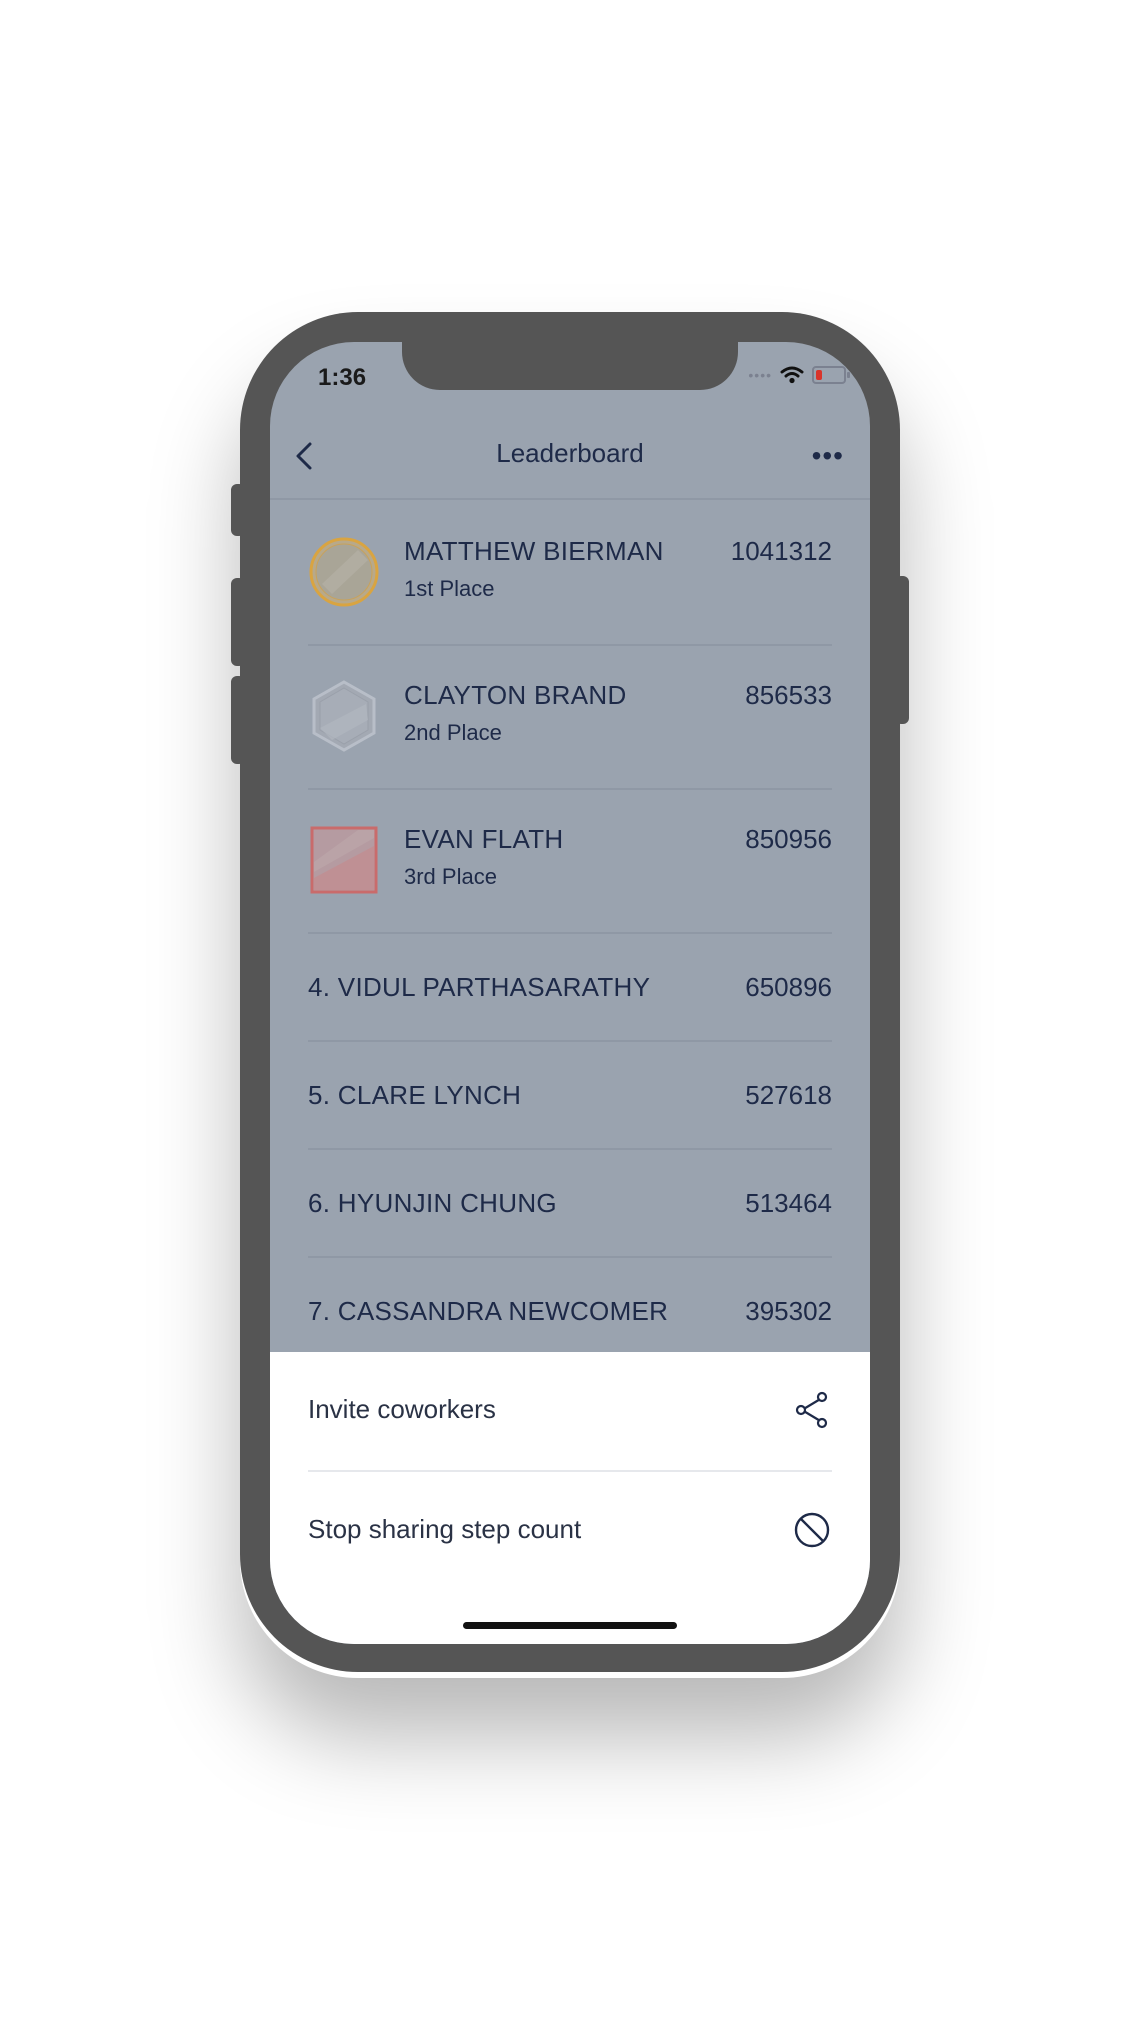 This screenshot has width=1140, height=2040. What do you see at coordinates (484, 839) in the screenshot?
I see `player-name: EVAN FLATH` at bounding box center [484, 839].